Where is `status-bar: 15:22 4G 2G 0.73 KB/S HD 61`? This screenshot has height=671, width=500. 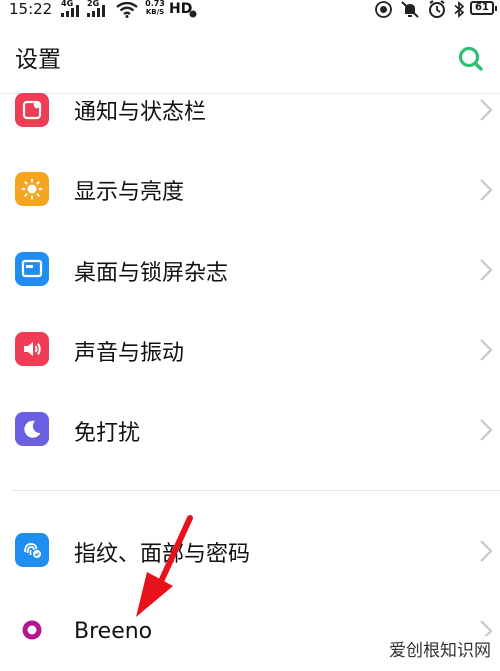 status-bar: 15:22 4G 2G 0.73 KB/S HD 61 is located at coordinates (250, 9).